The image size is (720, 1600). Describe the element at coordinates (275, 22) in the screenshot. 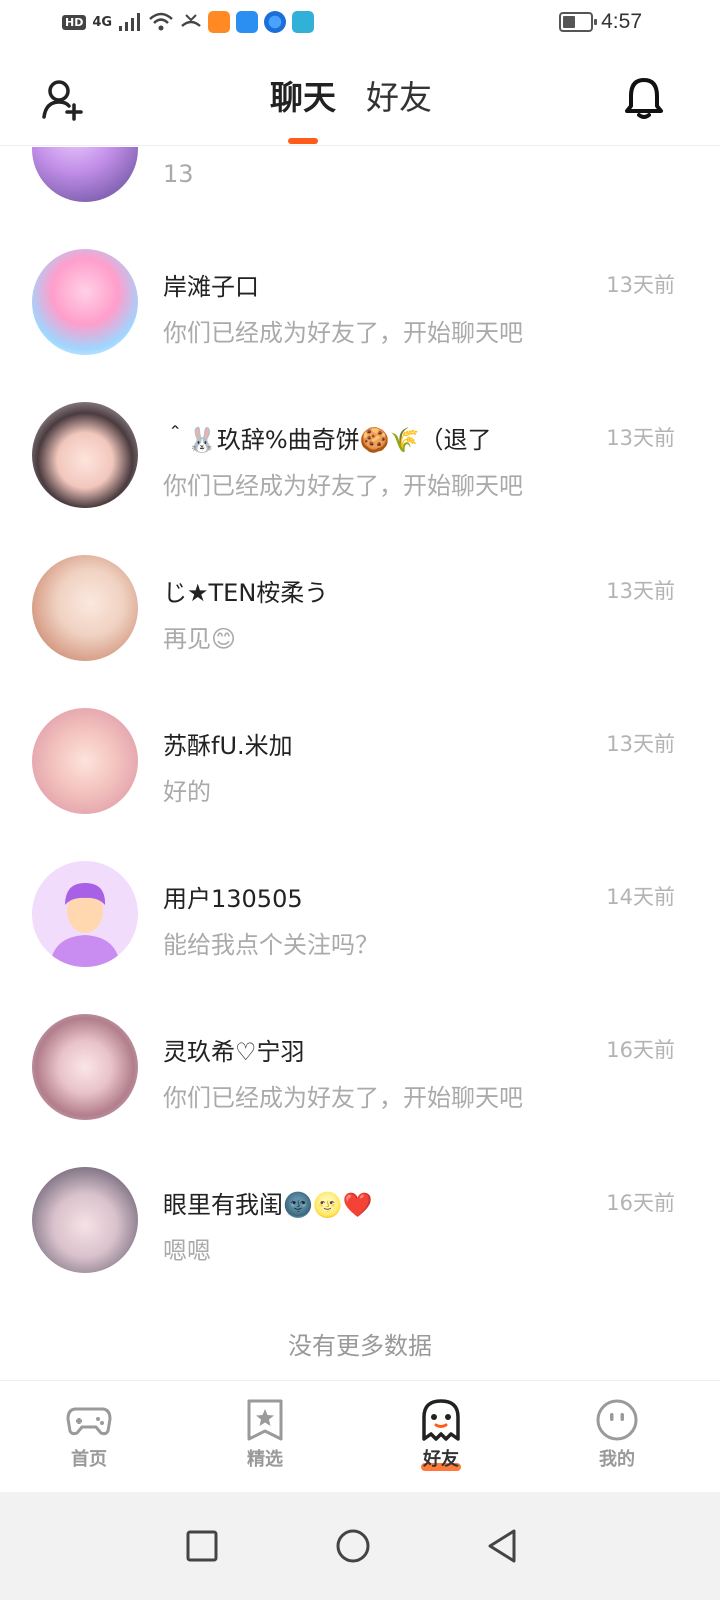

I see `app-icon-browser` at that location.